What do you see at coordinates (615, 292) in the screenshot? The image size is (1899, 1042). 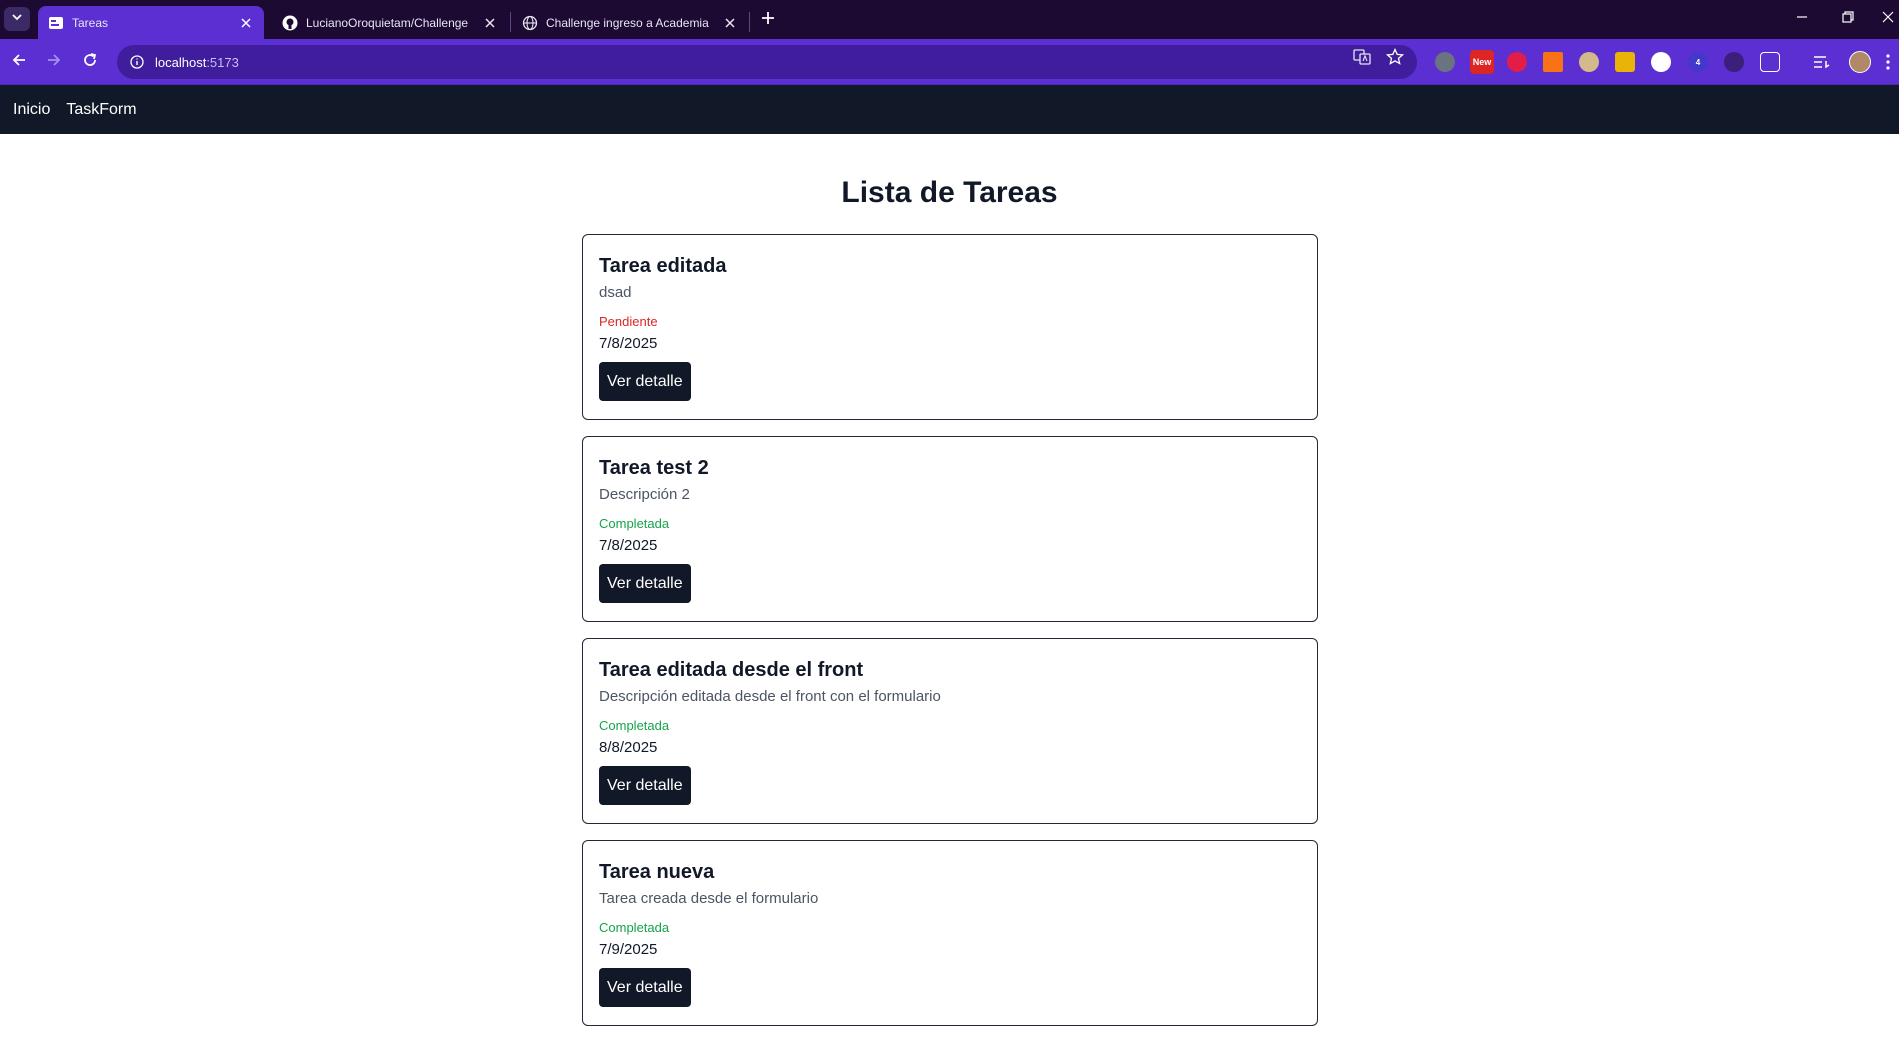 I see `task-description: dsad` at bounding box center [615, 292].